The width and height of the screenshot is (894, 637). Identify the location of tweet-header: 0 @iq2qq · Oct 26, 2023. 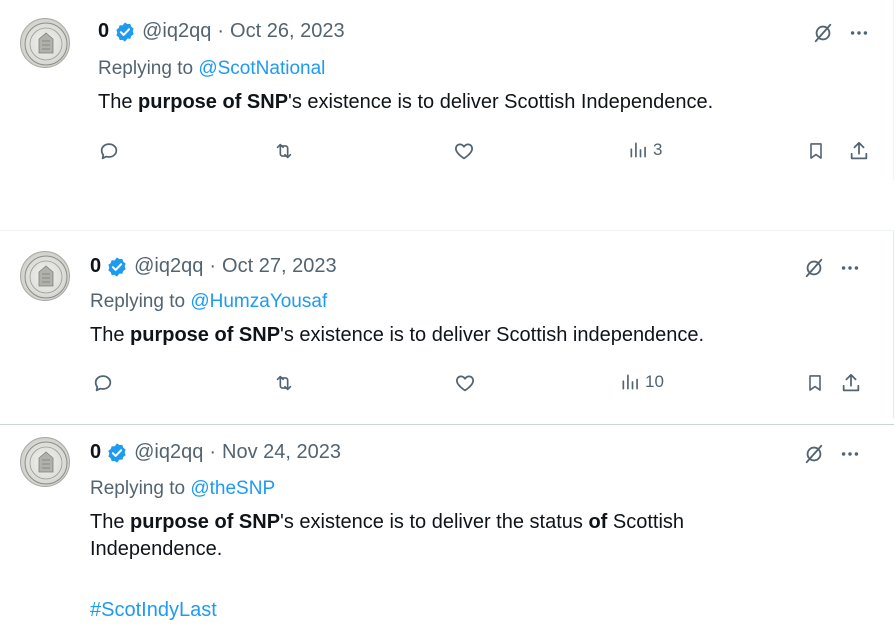
(221, 31).